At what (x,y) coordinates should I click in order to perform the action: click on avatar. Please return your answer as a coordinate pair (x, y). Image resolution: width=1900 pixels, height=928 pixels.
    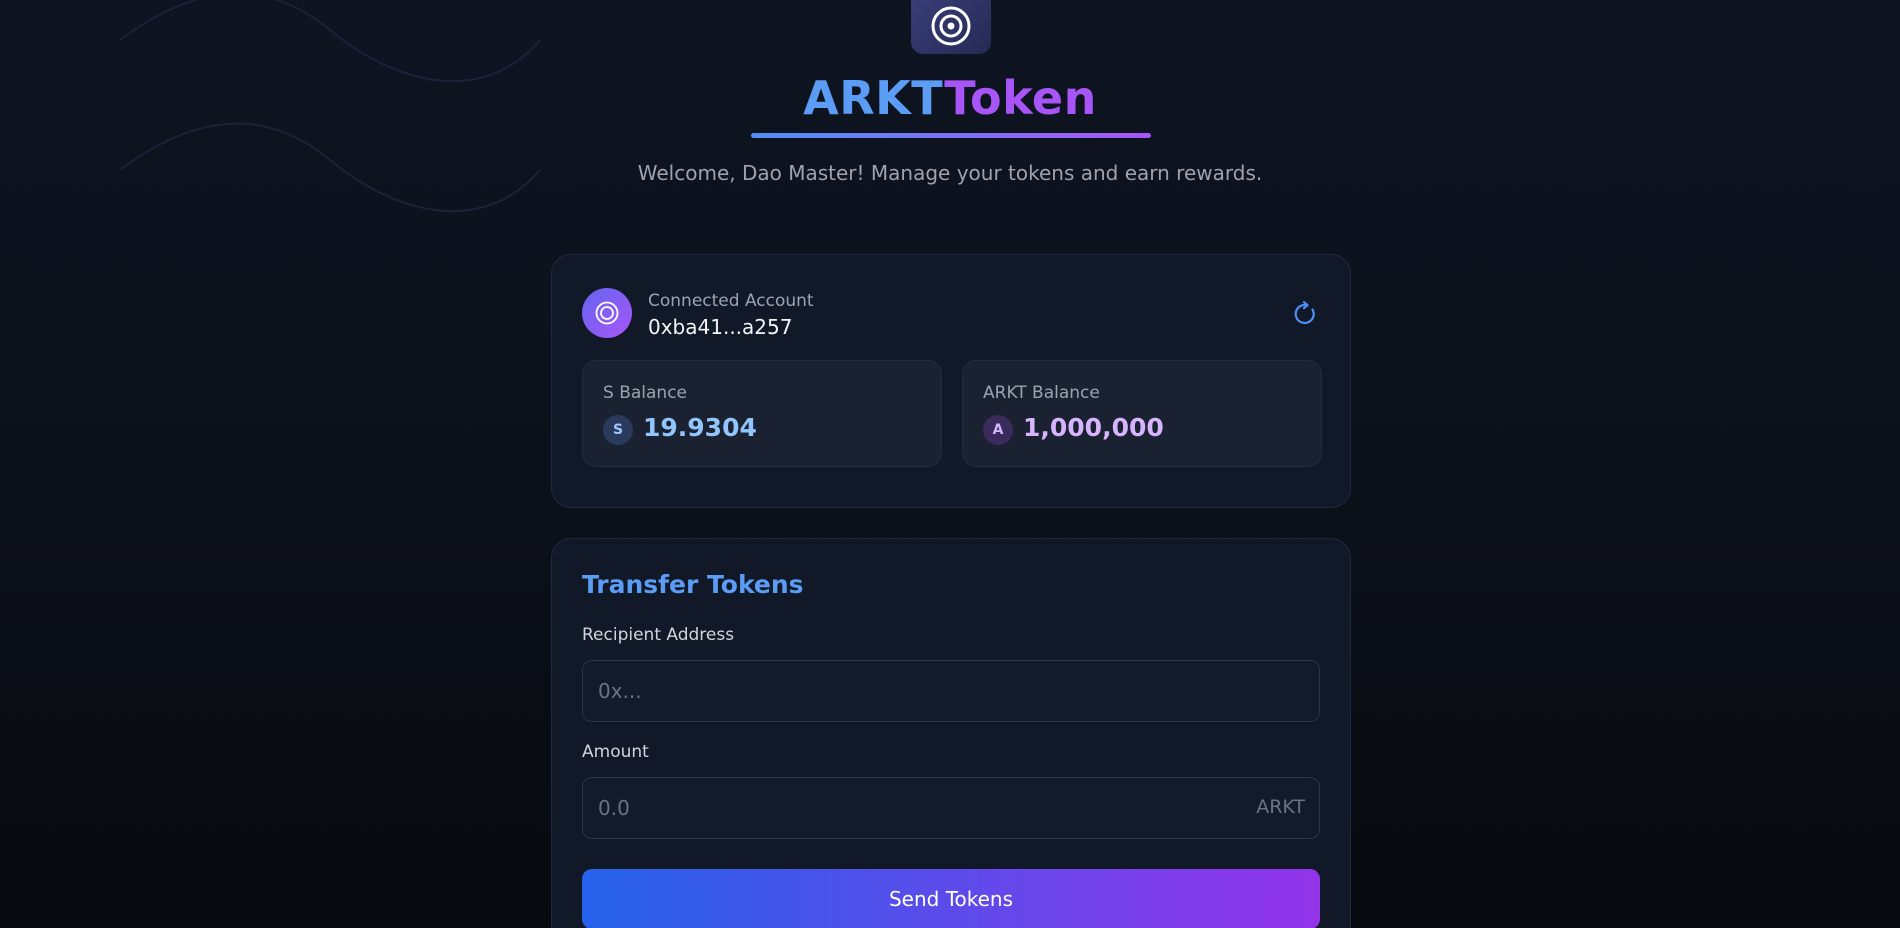
    Looking at the image, I should click on (607, 313).